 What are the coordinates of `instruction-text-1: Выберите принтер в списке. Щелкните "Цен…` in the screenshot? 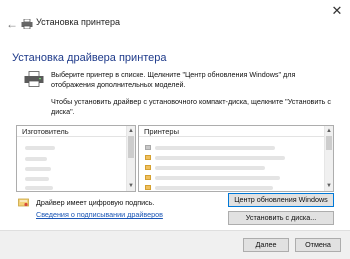 It's located at (173, 79).